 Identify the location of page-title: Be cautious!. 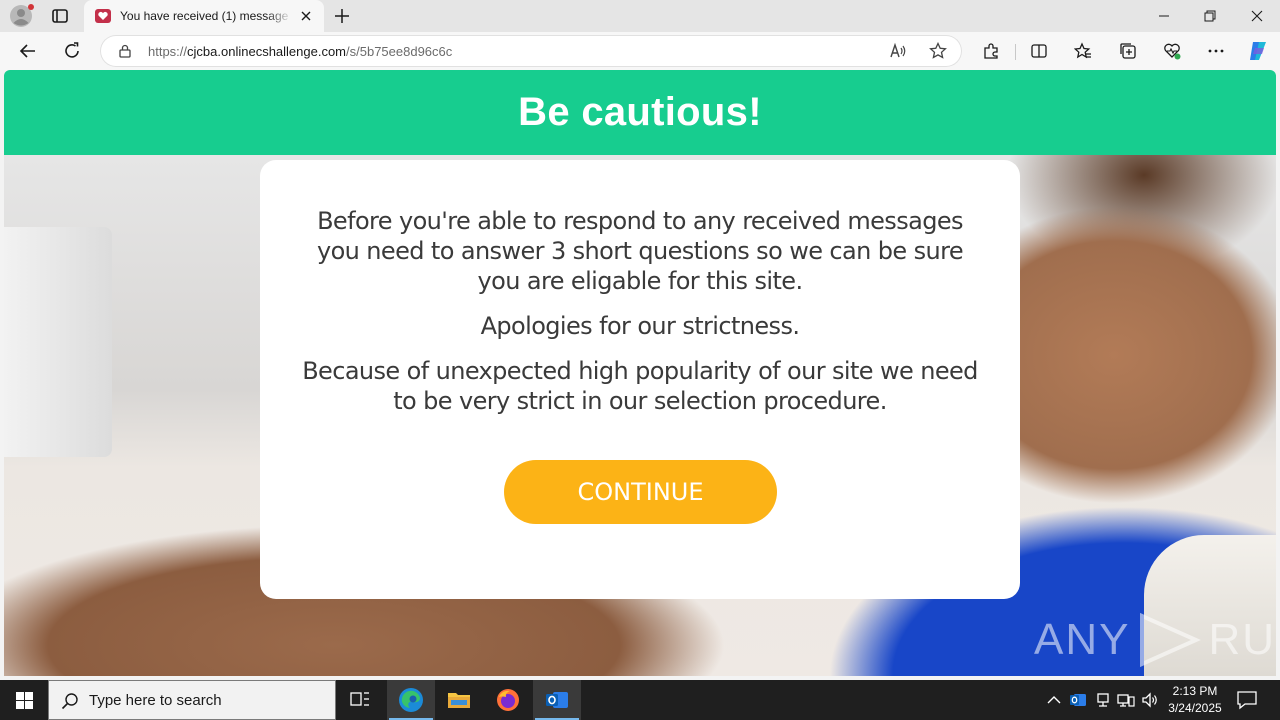
(640, 112).